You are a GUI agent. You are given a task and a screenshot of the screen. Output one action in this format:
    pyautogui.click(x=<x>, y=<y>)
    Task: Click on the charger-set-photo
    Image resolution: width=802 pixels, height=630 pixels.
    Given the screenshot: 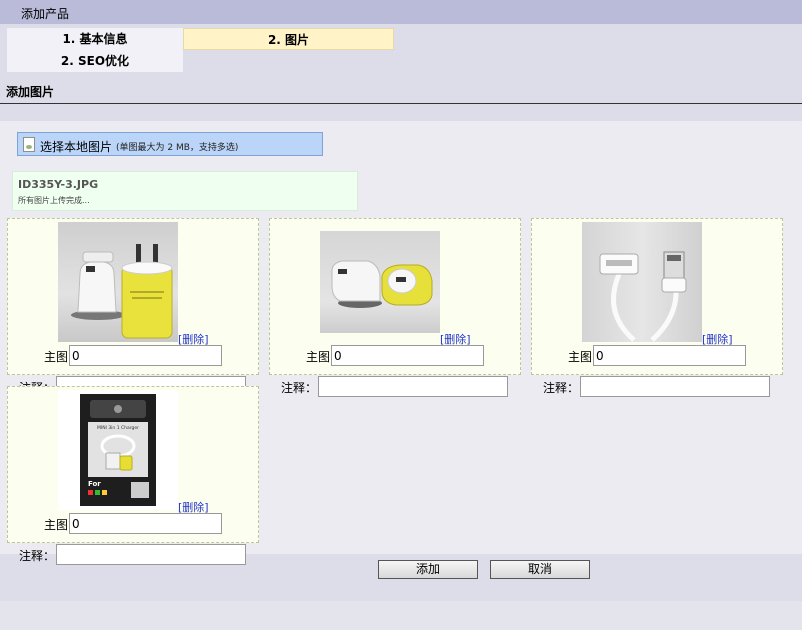 What is the action you would take?
    pyautogui.click(x=382, y=284)
    